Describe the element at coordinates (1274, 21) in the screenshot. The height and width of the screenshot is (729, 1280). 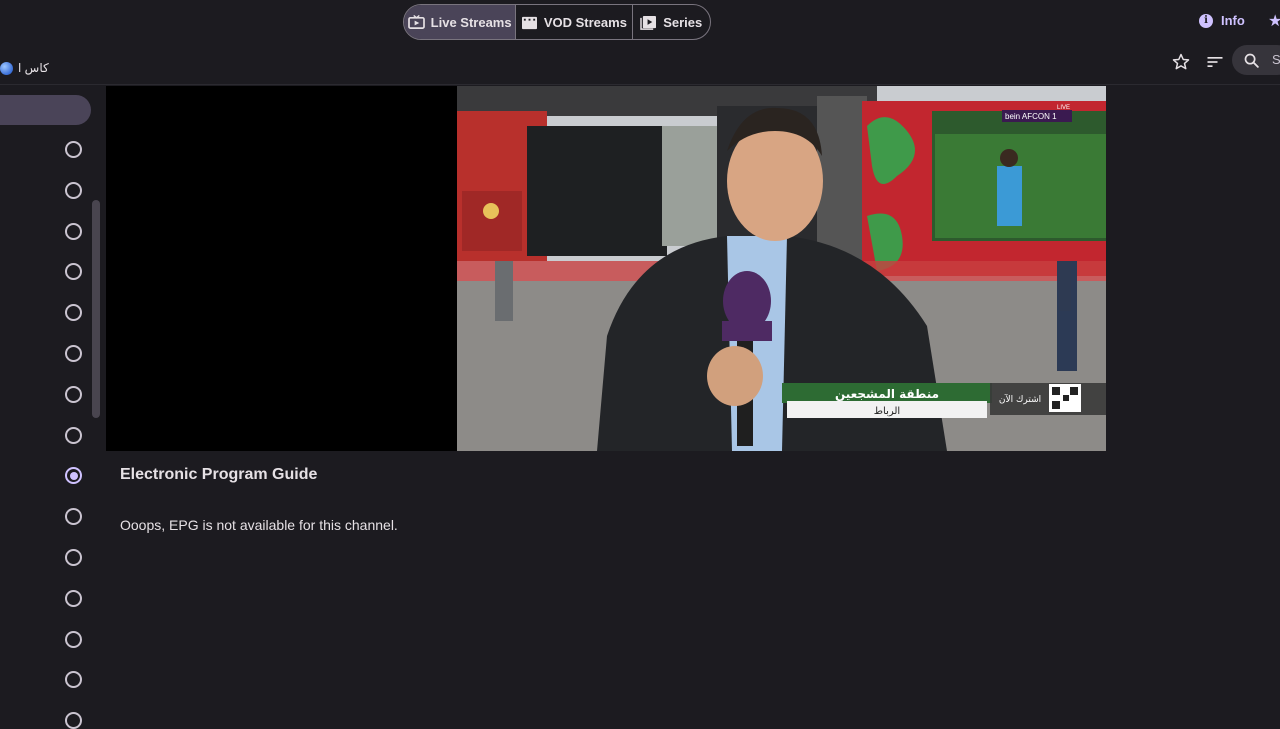
I see `star-icon: ★` at that location.